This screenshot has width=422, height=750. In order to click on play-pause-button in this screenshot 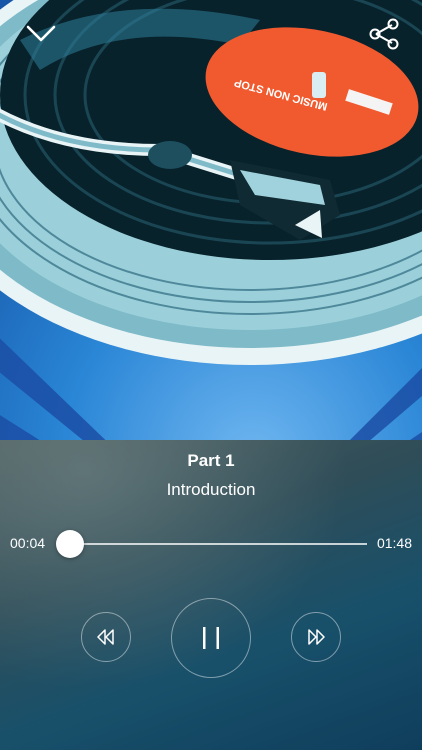, I will do `click(211, 638)`.